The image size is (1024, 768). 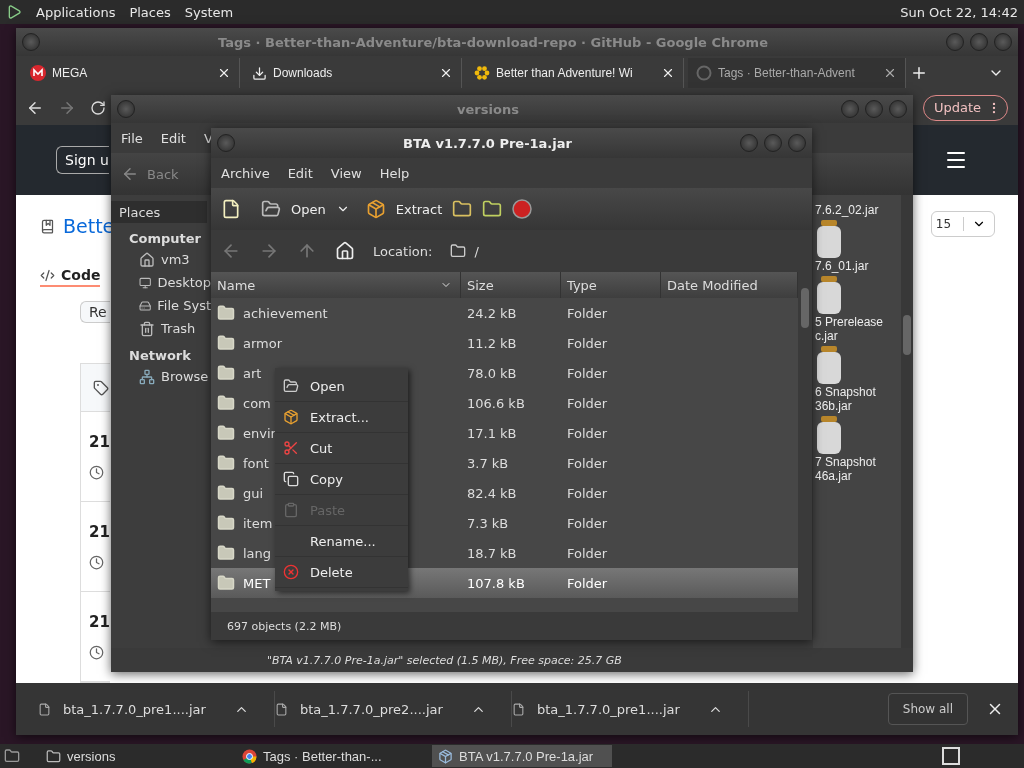 I want to click on file-name: achievement, so click(x=285, y=313).